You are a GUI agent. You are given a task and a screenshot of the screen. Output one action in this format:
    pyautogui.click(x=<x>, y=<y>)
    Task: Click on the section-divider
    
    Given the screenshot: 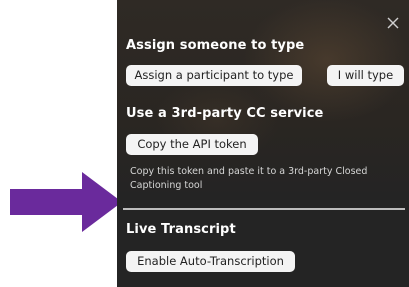 What is the action you would take?
    pyautogui.click(x=264, y=209)
    